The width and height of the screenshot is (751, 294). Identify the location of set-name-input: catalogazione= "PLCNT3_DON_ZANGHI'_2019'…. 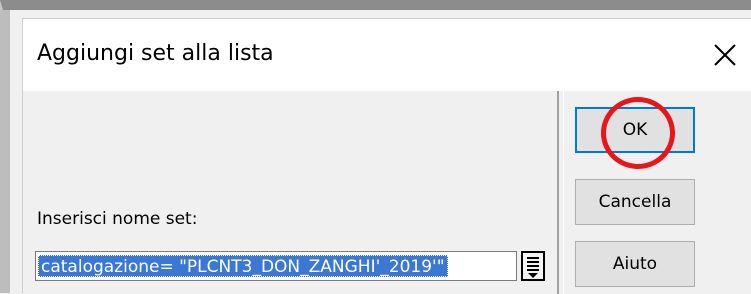
(276, 266).